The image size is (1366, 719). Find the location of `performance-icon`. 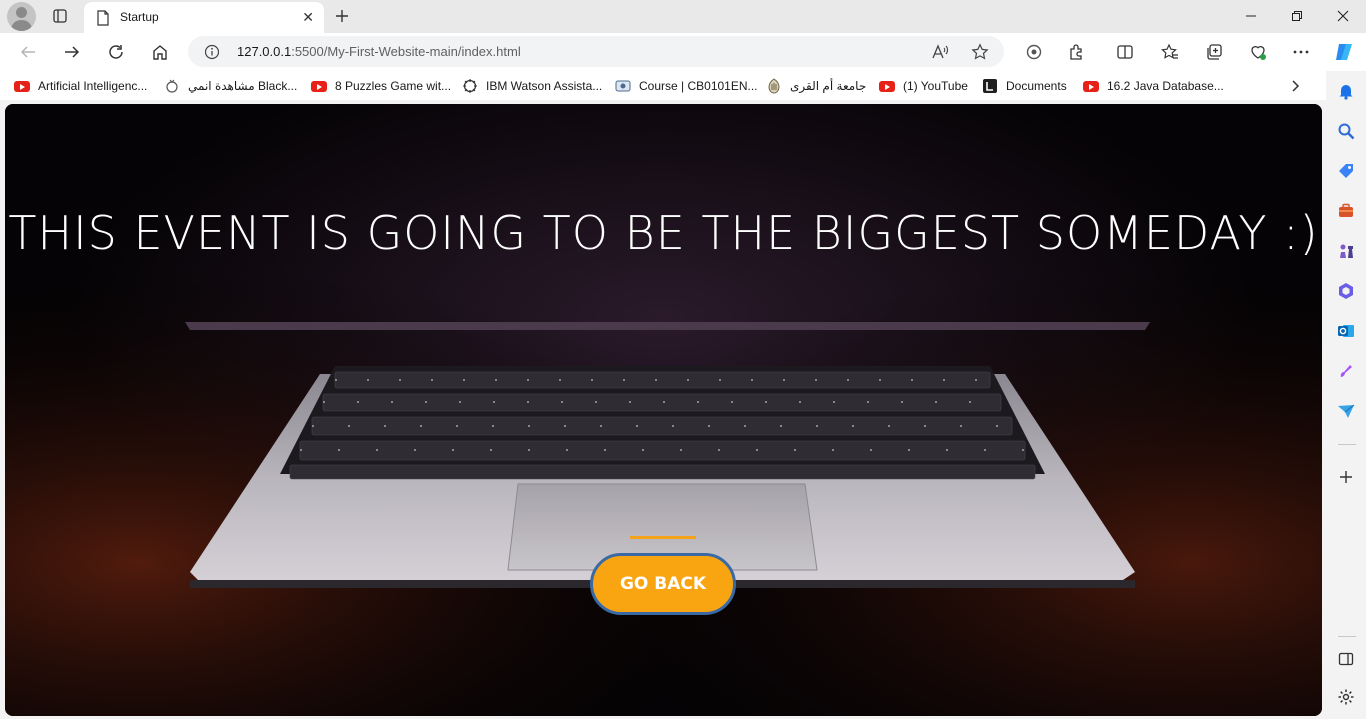

performance-icon is located at coordinates (1258, 52).